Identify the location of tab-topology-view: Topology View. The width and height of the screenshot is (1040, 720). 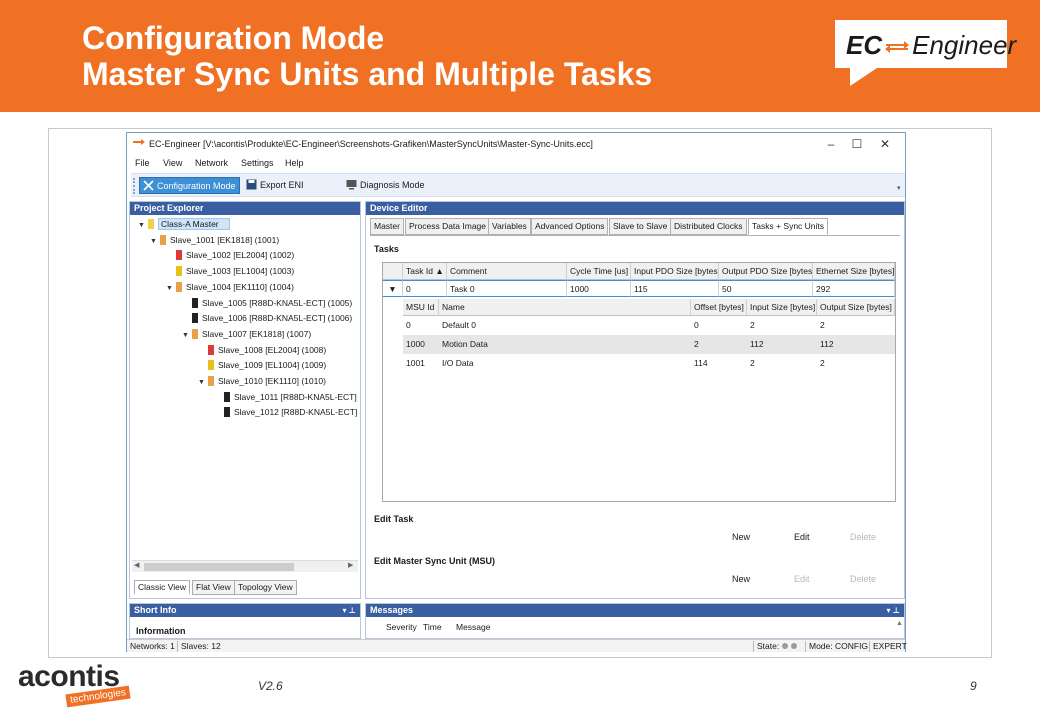
(265, 587).